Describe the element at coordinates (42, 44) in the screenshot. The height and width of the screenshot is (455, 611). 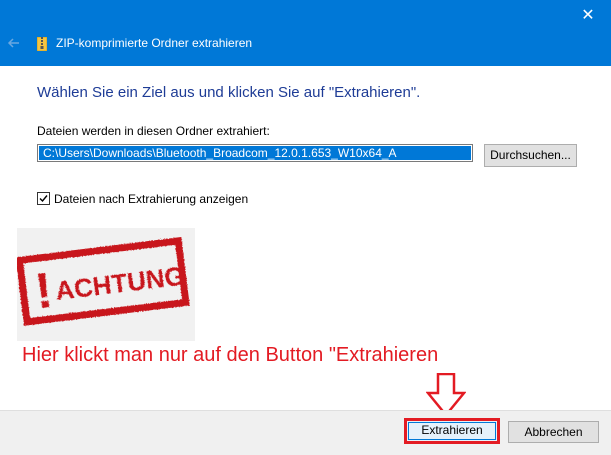
I see `zip-folder-icon` at that location.